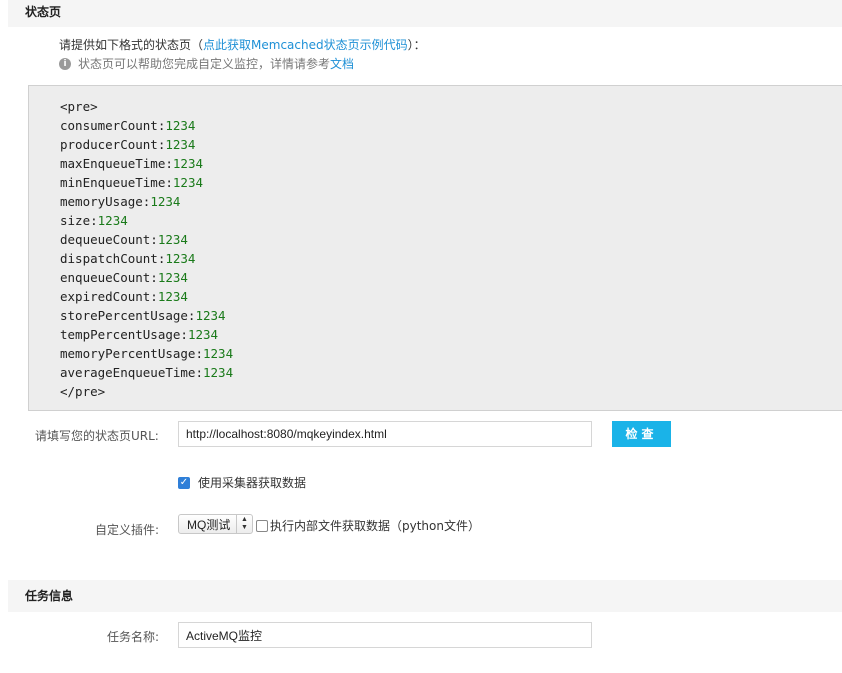 The height and width of the screenshot is (673, 842). What do you see at coordinates (425, 13) in the screenshot?
I see `status-section-header: 状态页` at bounding box center [425, 13].